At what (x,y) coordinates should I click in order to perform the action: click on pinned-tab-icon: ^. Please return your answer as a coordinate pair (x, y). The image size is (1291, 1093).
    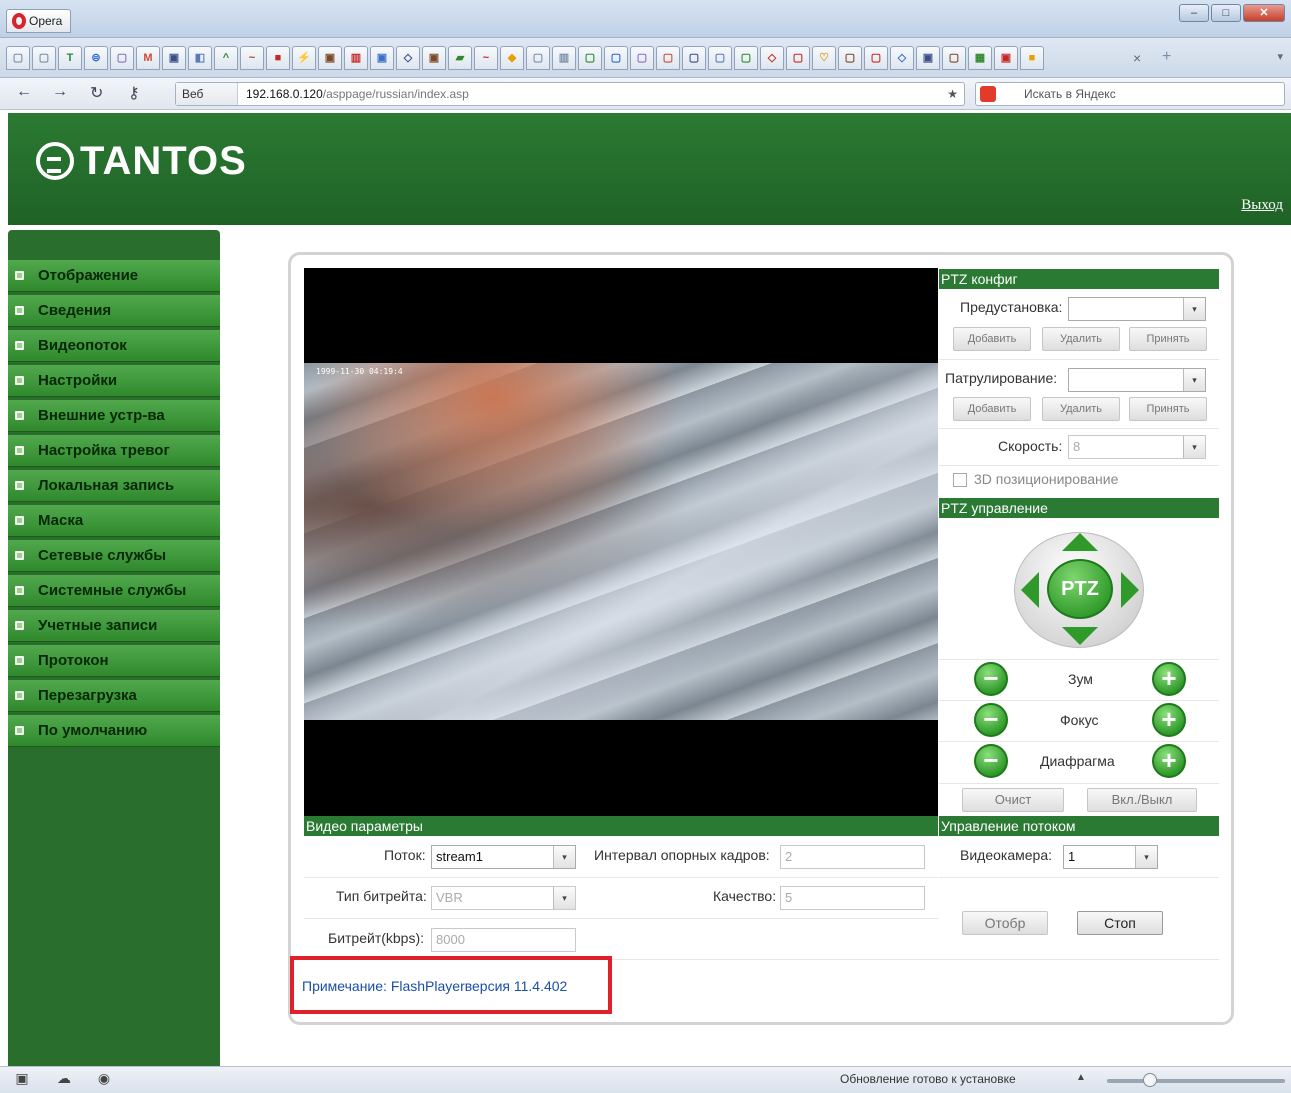
    Looking at the image, I should click on (226, 58).